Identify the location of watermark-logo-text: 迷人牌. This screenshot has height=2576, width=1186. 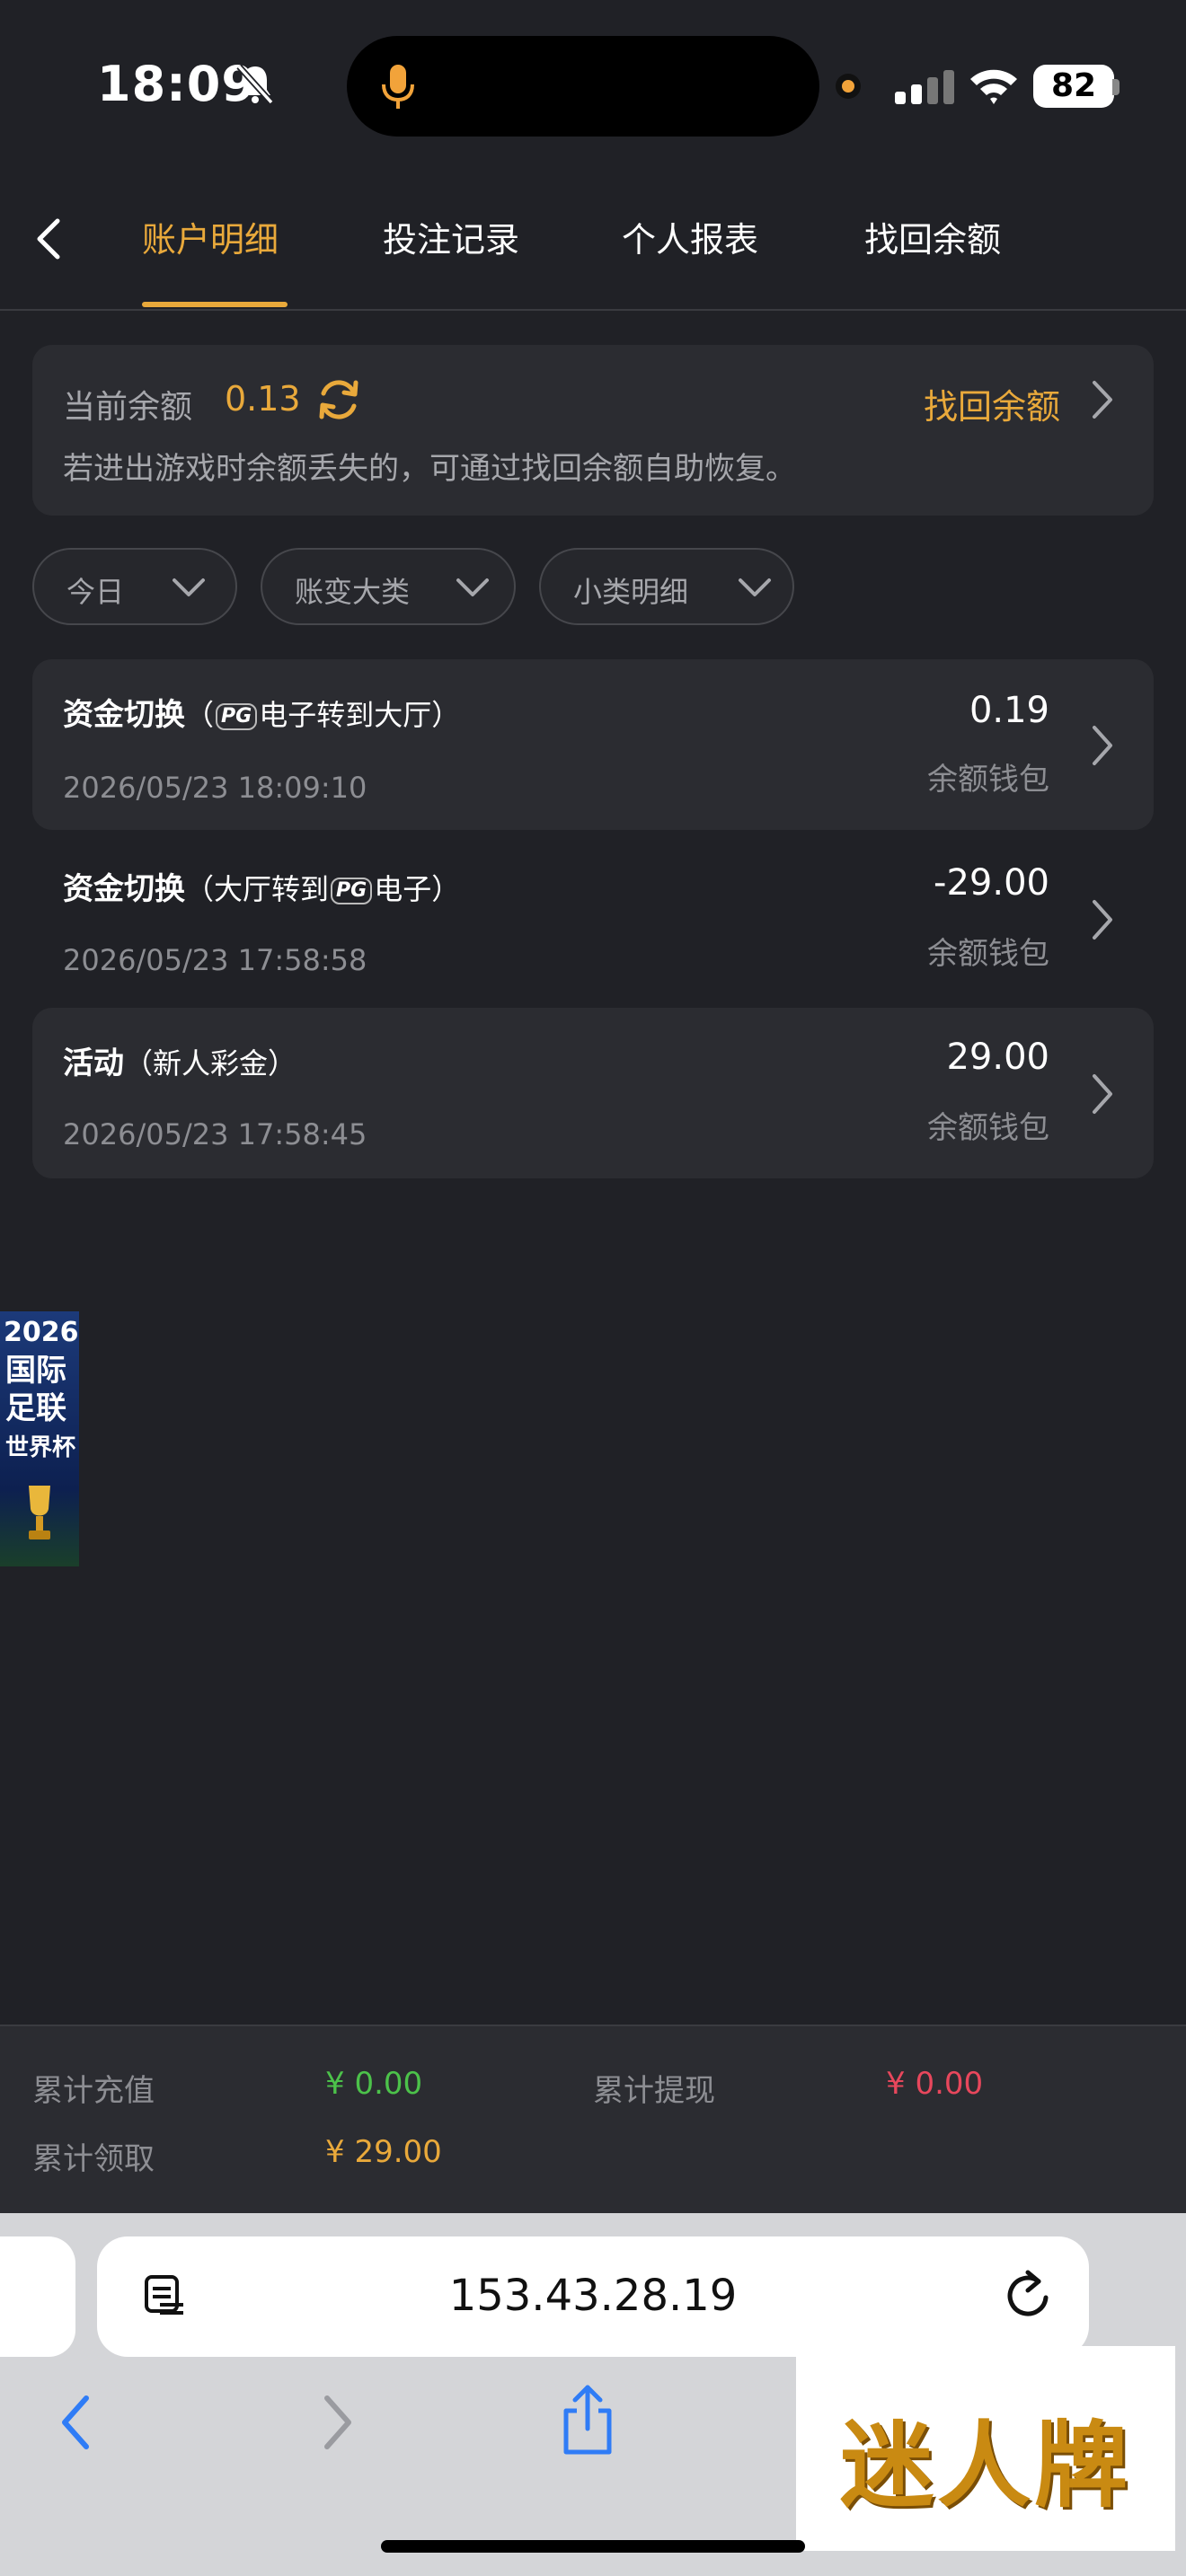
(985, 2465).